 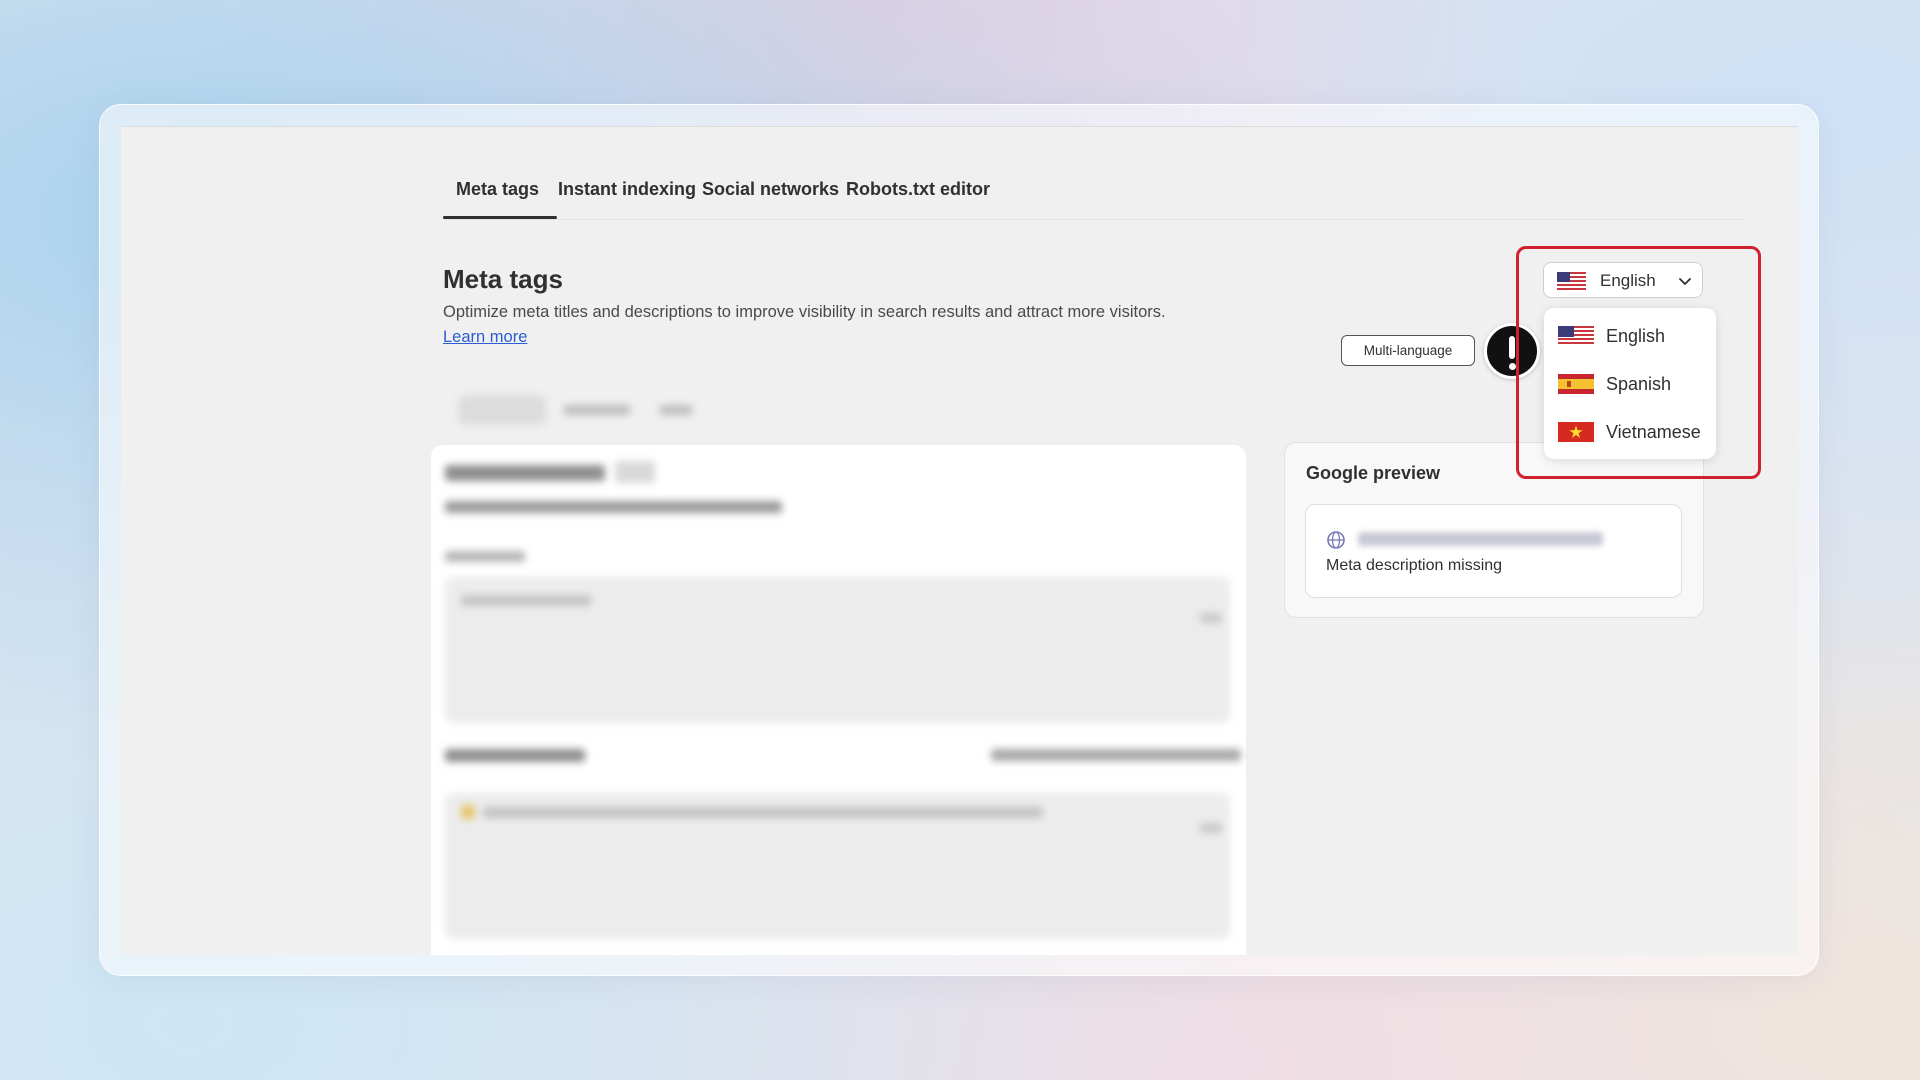 What do you see at coordinates (1636, 336) in the screenshot?
I see `language-option-label: English` at bounding box center [1636, 336].